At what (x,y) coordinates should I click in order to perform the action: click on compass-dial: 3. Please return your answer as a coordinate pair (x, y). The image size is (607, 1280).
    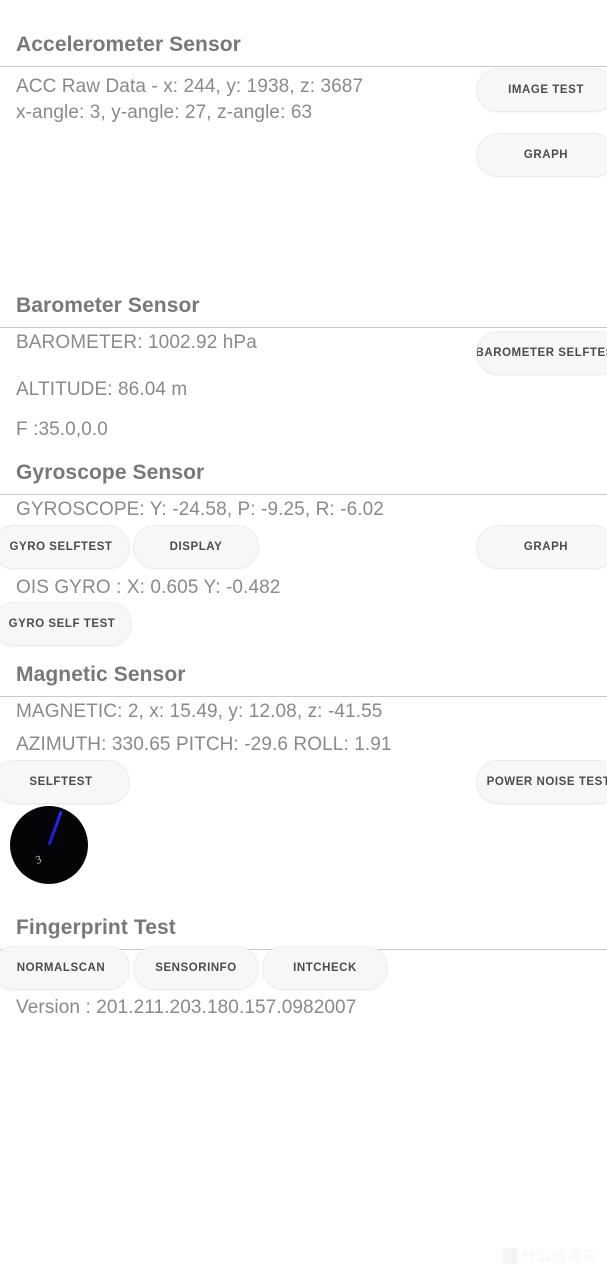
    Looking at the image, I should click on (49, 845).